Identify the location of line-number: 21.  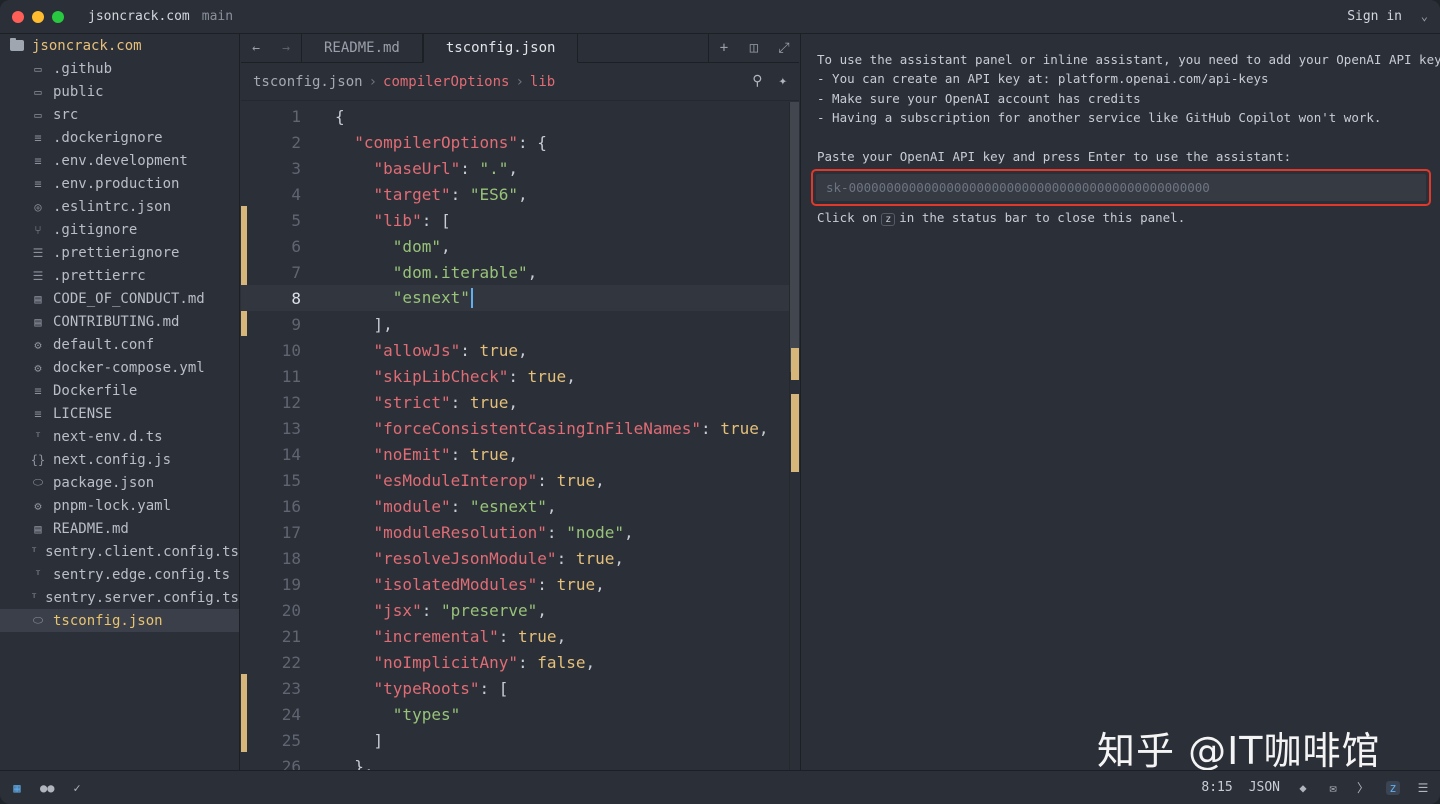
(291, 636).